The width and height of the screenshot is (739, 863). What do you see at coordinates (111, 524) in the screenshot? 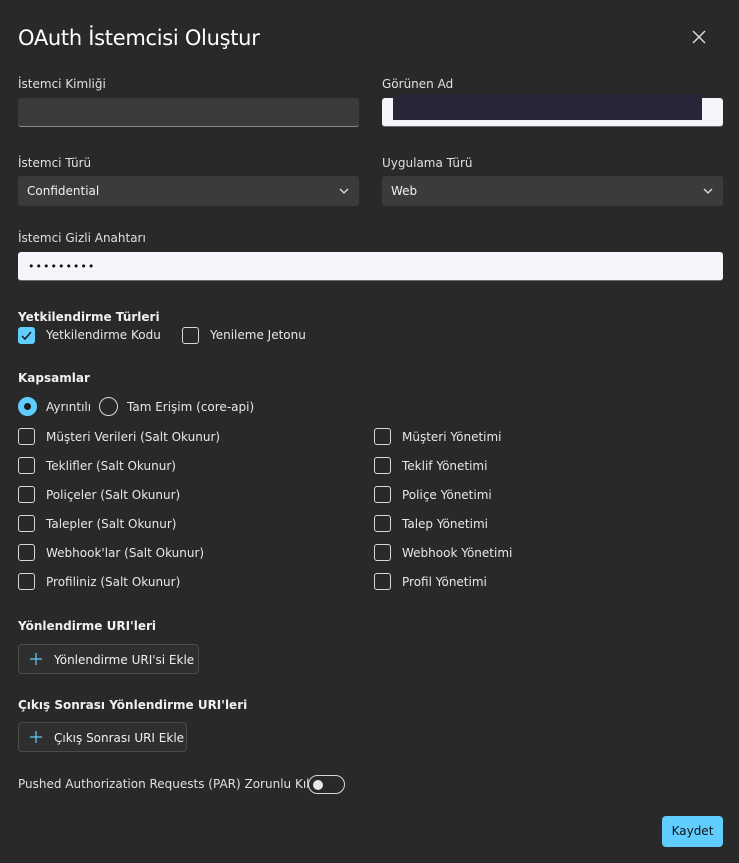
I see `scope-claims-read-label: Talepler (Salt Okunur)` at bounding box center [111, 524].